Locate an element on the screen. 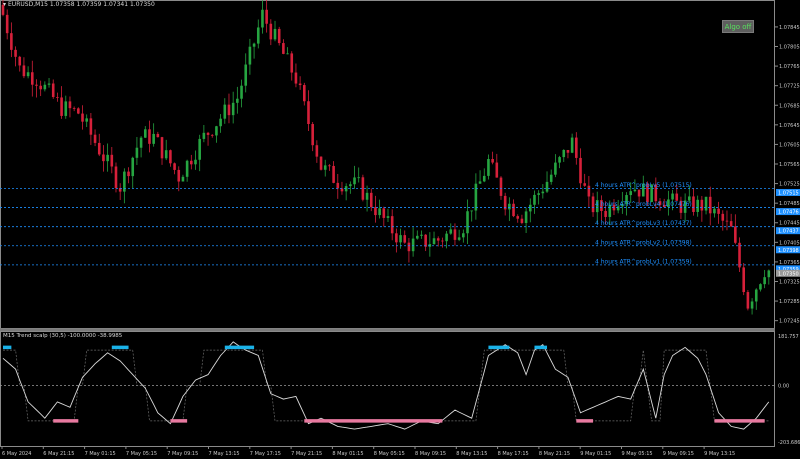 The height and width of the screenshot is (459, 800). atr-level-price-tag-text: 1.07515 is located at coordinates (788, 193).